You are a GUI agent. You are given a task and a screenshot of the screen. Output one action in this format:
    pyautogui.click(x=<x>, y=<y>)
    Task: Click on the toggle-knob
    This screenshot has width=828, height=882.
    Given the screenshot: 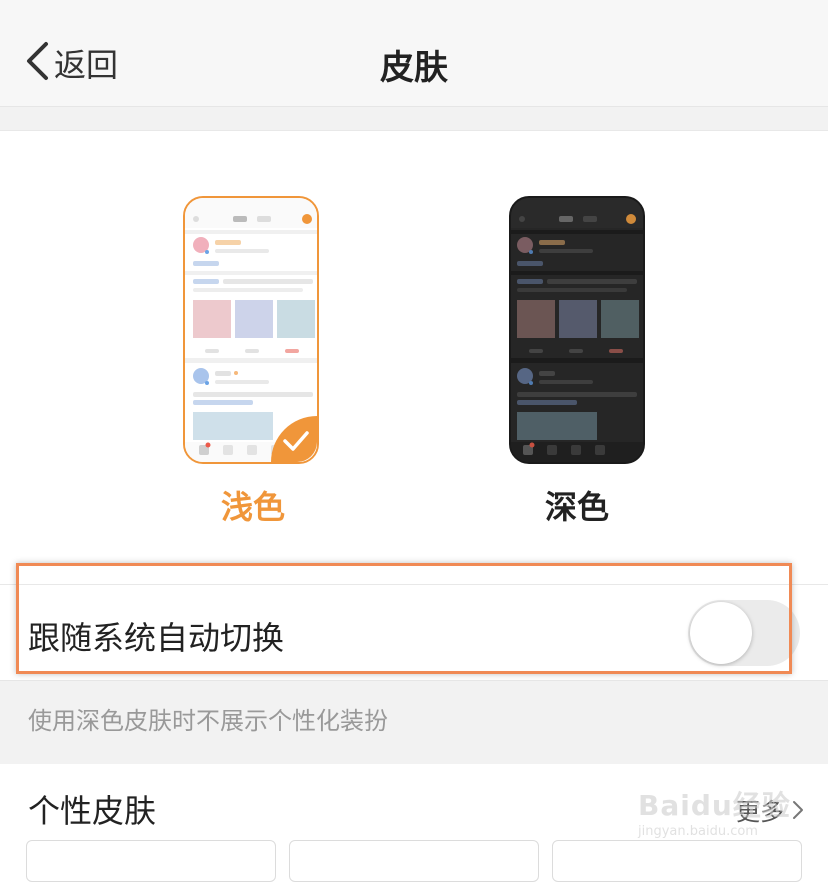 What is the action you would take?
    pyautogui.click(x=721, y=633)
    